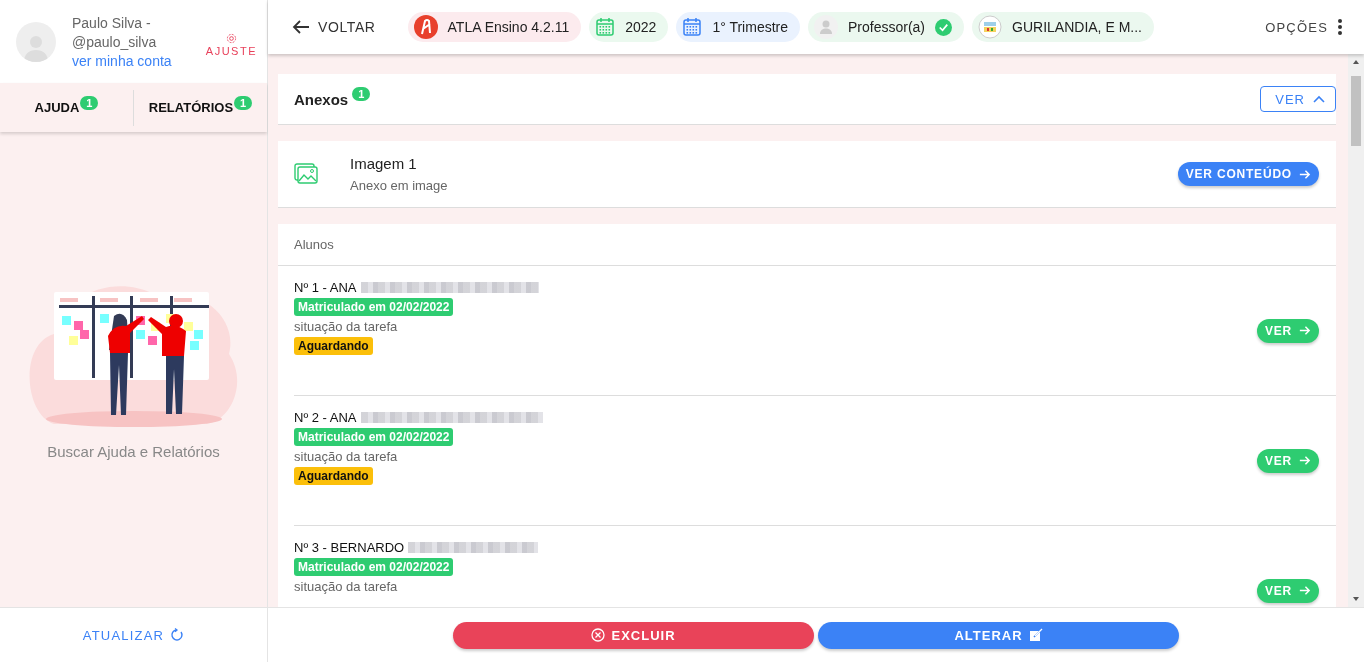 Image resolution: width=1364 pixels, height=662 pixels. What do you see at coordinates (325, 287) in the screenshot?
I see `student-name: Nº 1 - ANA` at bounding box center [325, 287].